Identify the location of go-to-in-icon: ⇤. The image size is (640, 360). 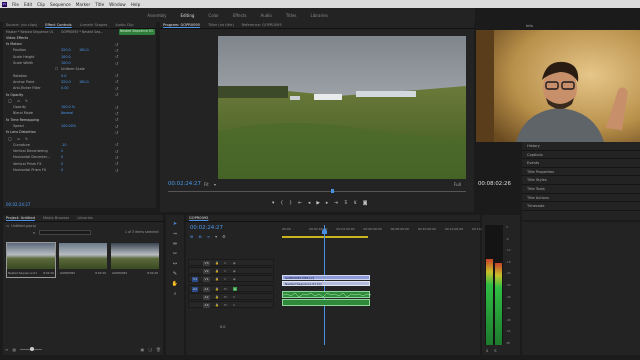
(300, 203).